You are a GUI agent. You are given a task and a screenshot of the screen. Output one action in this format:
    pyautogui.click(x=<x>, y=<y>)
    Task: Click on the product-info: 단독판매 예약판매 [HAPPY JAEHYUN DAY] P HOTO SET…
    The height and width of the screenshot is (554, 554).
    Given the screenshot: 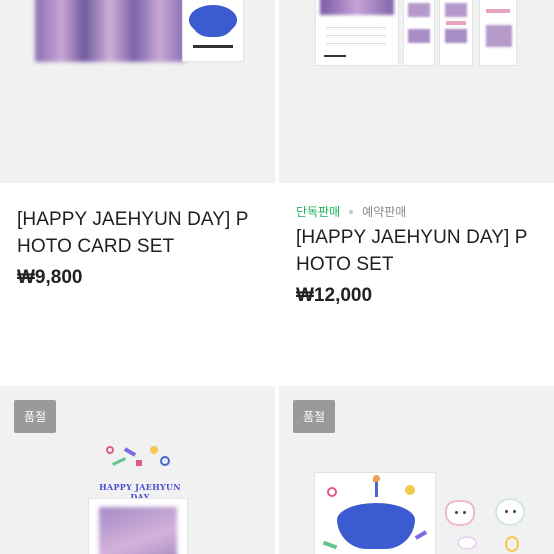 What is the action you would take?
    pyautogui.click(x=420, y=255)
    